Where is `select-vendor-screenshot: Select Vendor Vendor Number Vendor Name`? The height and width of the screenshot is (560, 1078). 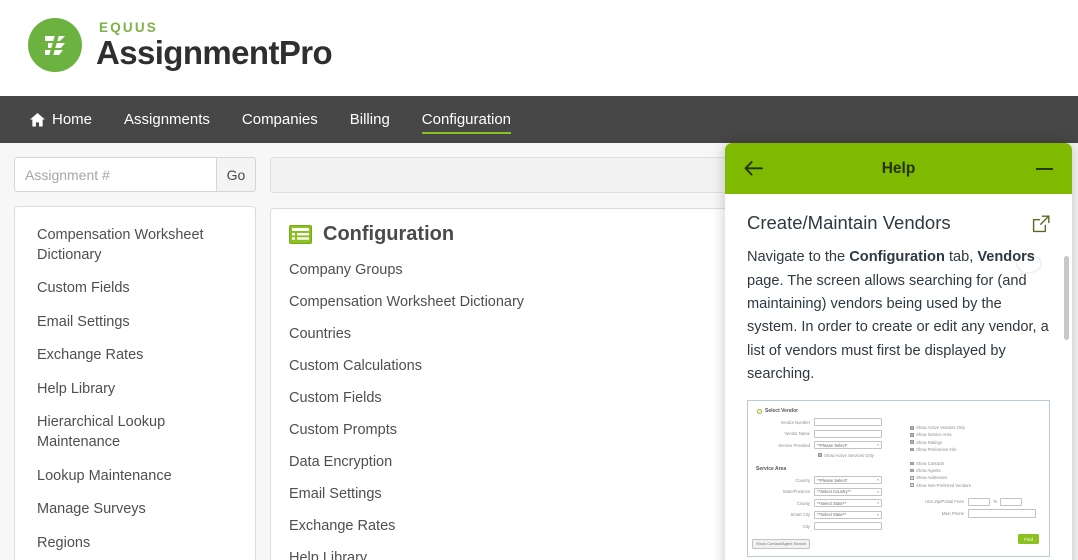
select-vendor-screenshot: Select Vendor Vendor Number Vendor Name is located at coordinates (898, 479).